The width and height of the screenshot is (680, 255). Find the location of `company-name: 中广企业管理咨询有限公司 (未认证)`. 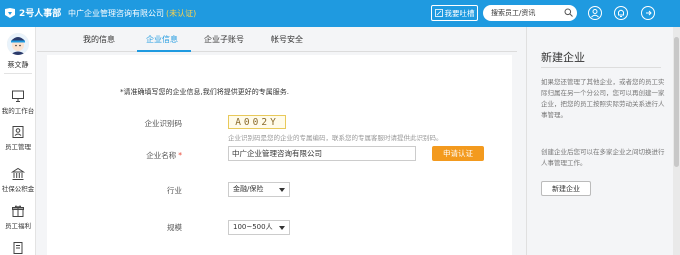

company-name: 中广企业管理咨询有限公司 (未认证) is located at coordinates (132, 13).